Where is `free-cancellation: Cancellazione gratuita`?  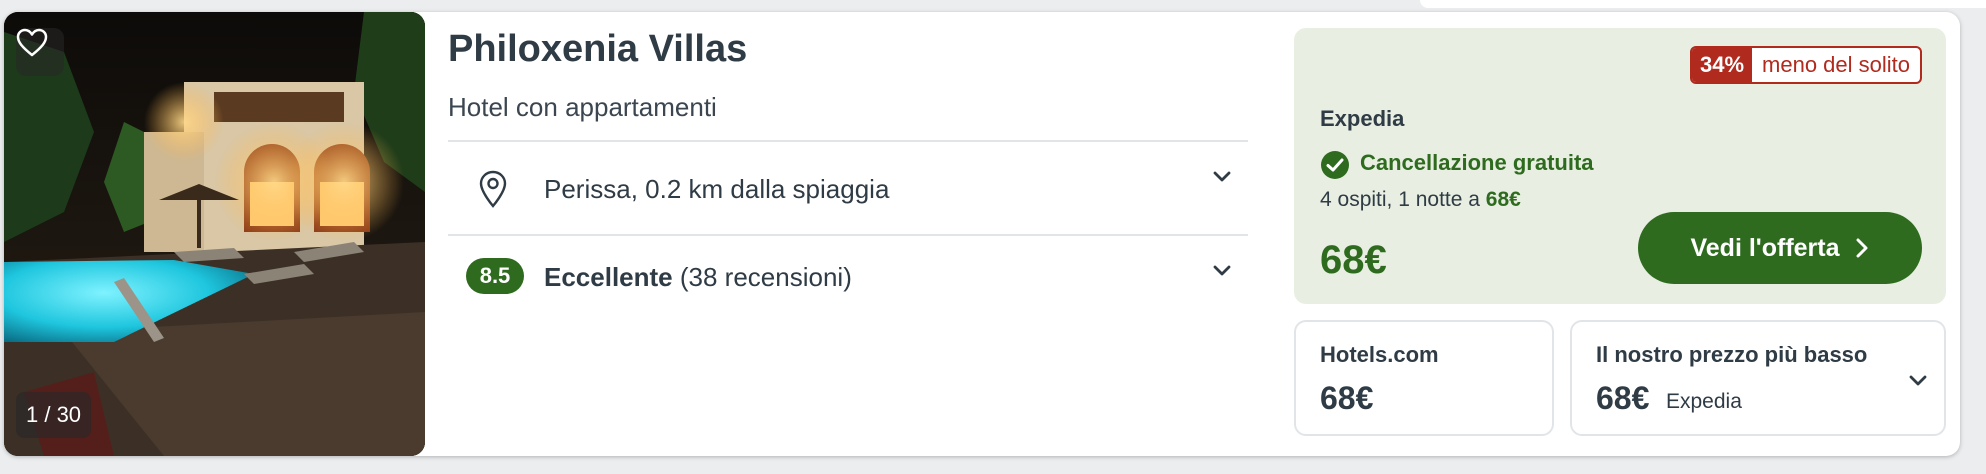
free-cancellation: Cancellazione gratuita is located at coordinates (1477, 162).